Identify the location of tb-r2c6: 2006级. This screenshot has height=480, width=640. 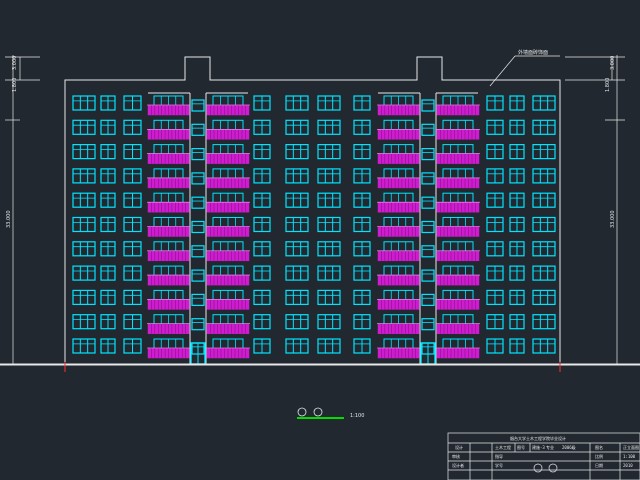
(569, 447).